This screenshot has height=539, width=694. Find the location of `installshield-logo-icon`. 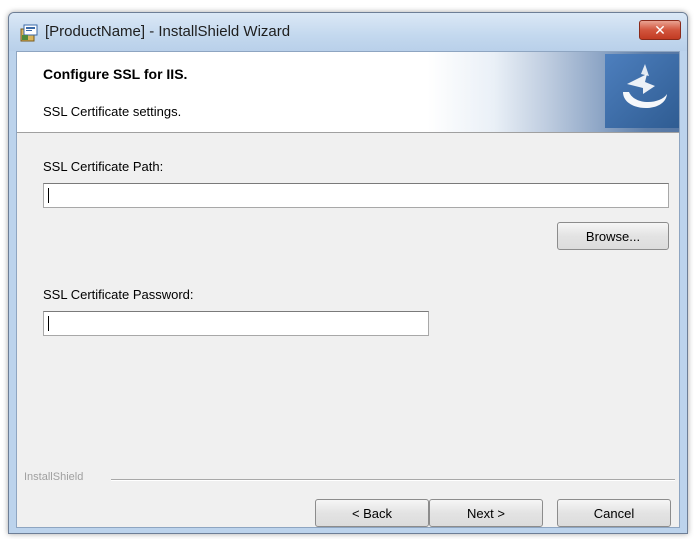

installshield-logo-icon is located at coordinates (642, 91).